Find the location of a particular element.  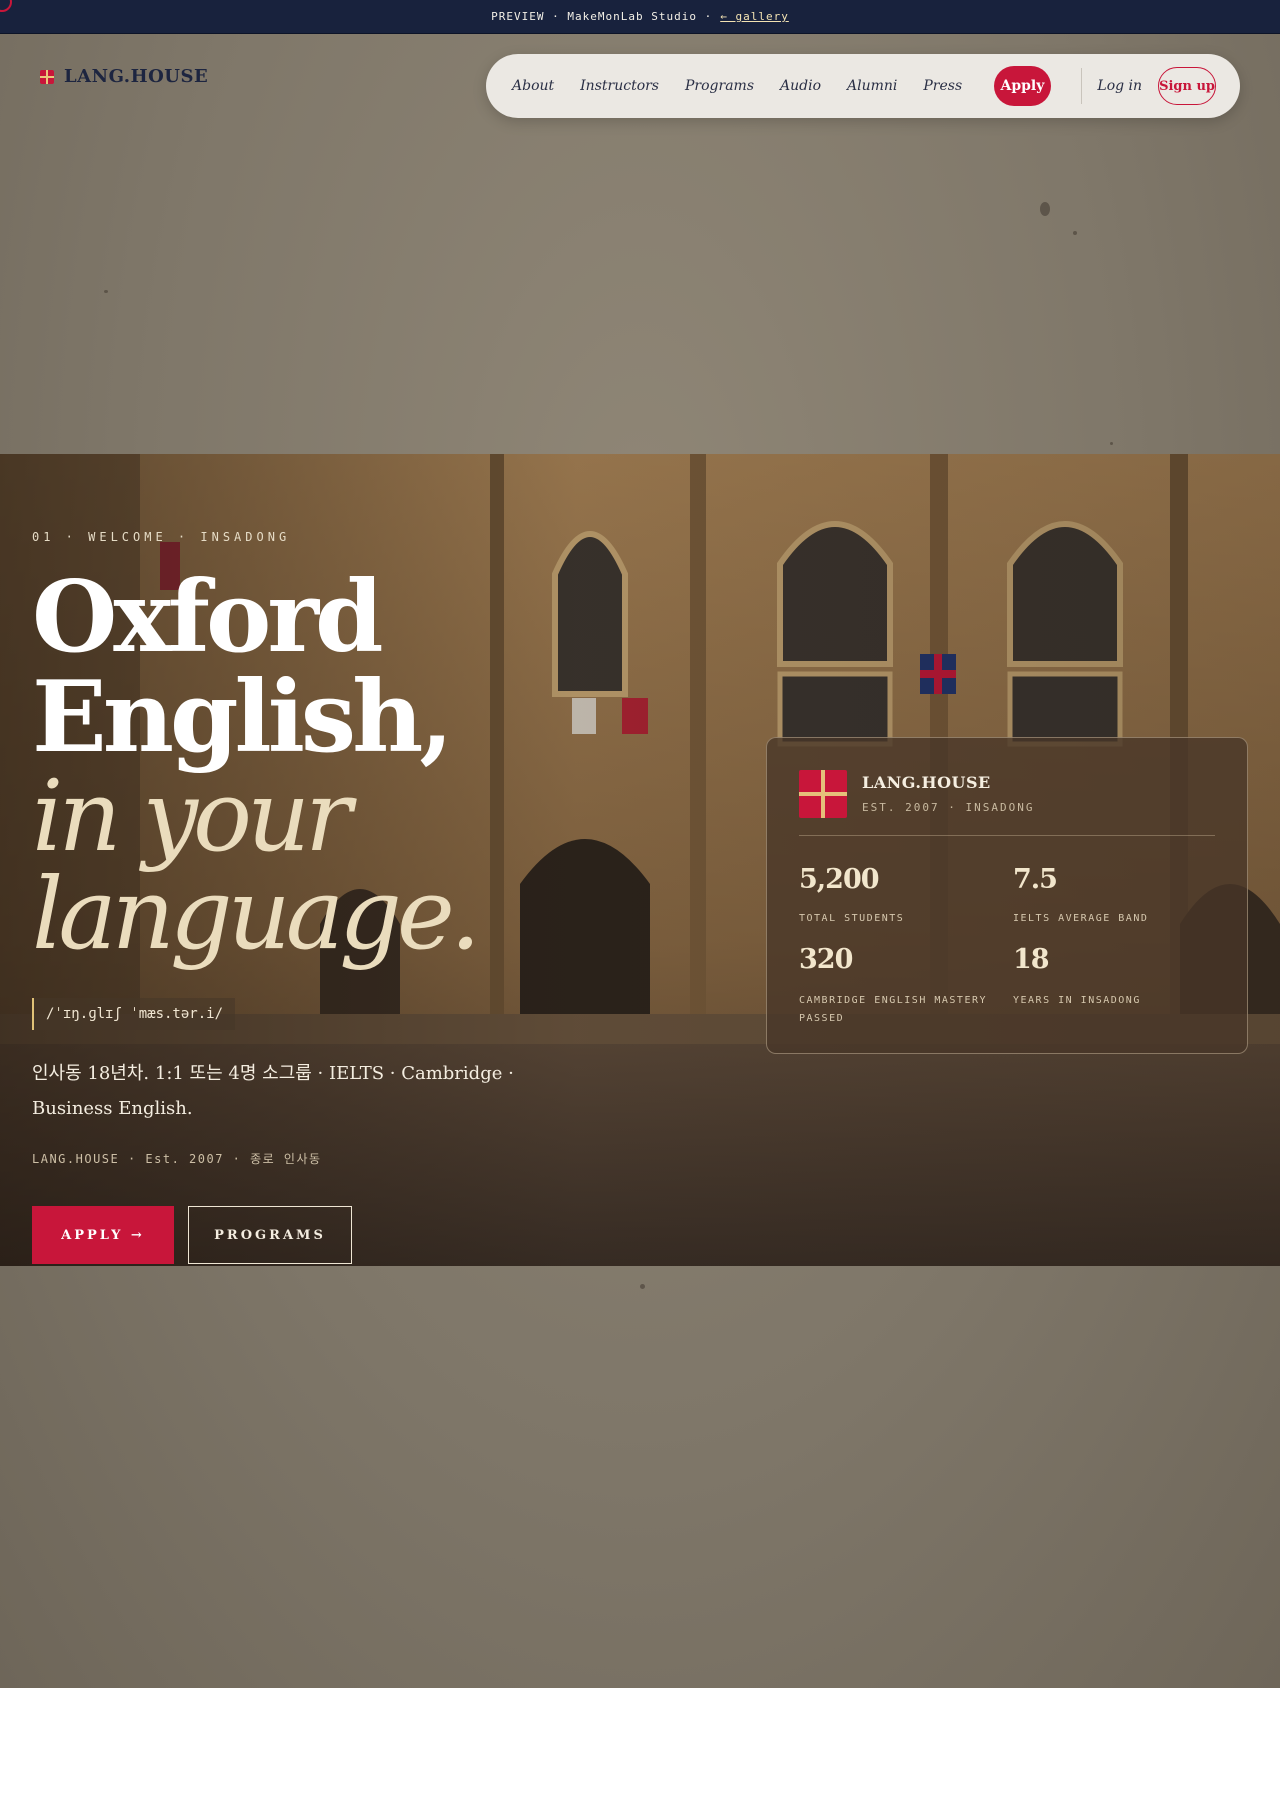

nav-divider is located at coordinates (1081, 86).